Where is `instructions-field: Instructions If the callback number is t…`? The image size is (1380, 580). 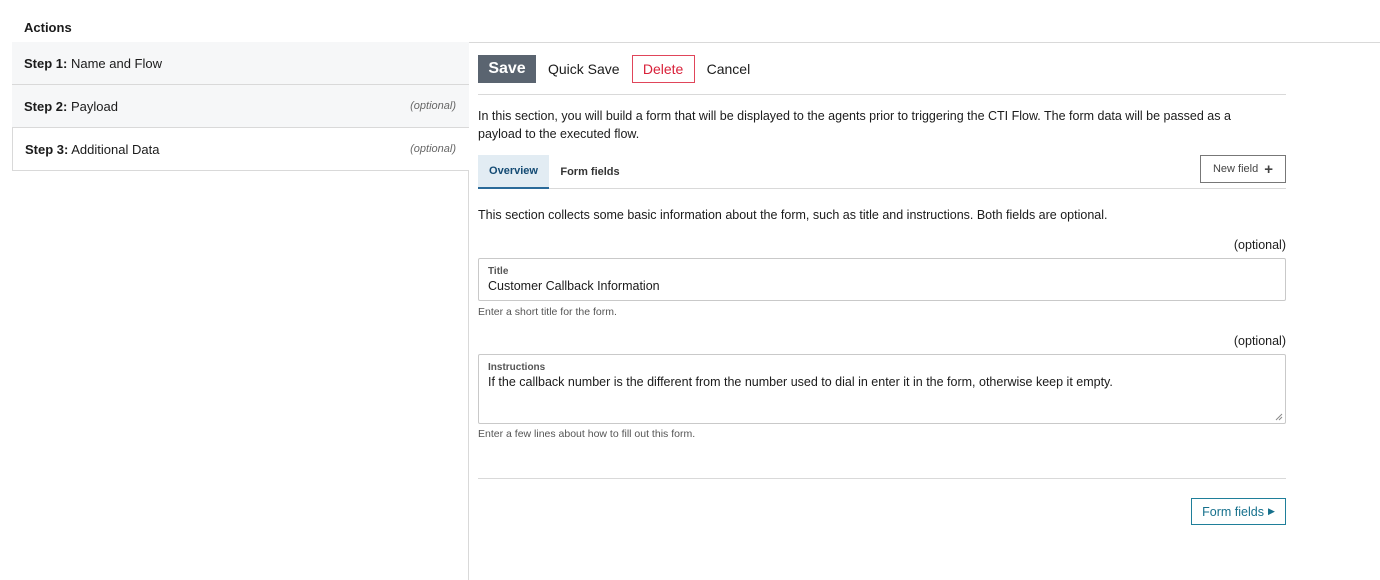
instructions-field: Instructions If the callback number is t… is located at coordinates (882, 389).